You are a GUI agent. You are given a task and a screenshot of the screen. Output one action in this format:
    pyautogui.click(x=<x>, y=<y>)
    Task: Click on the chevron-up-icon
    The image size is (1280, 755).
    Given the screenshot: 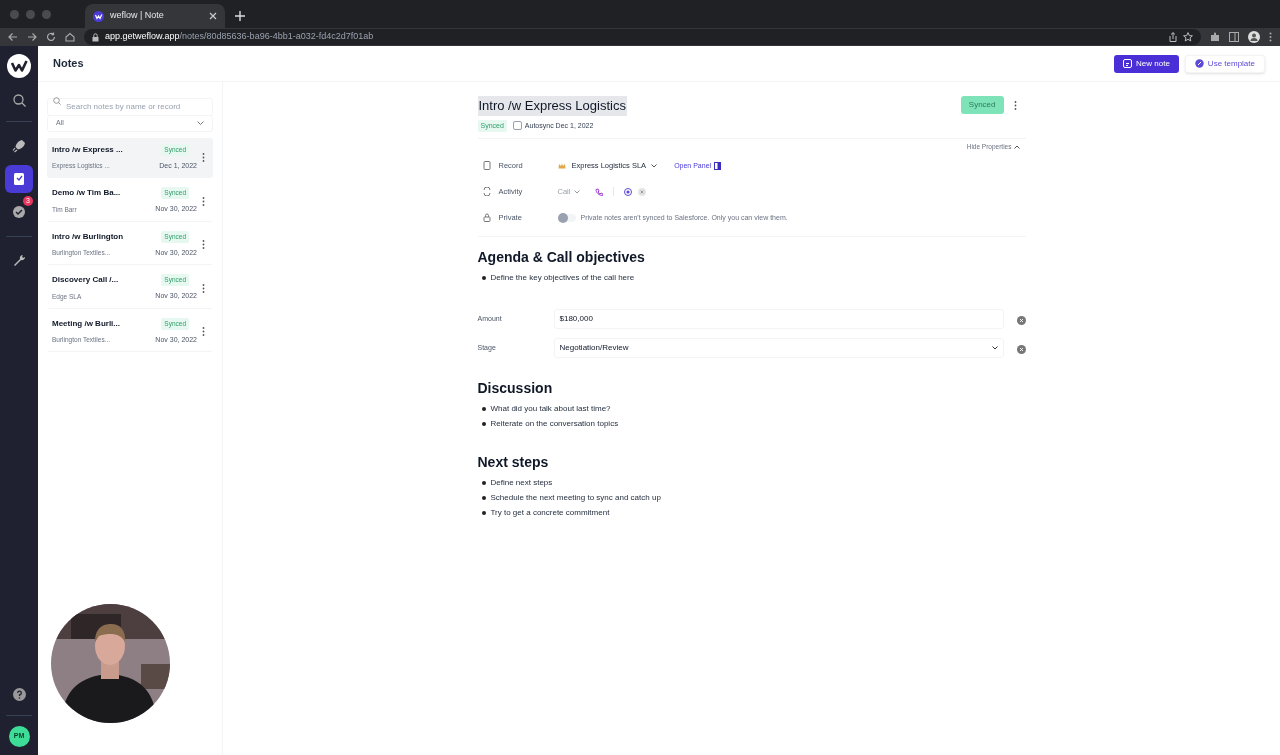 What is the action you would take?
    pyautogui.click(x=1016, y=146)
    